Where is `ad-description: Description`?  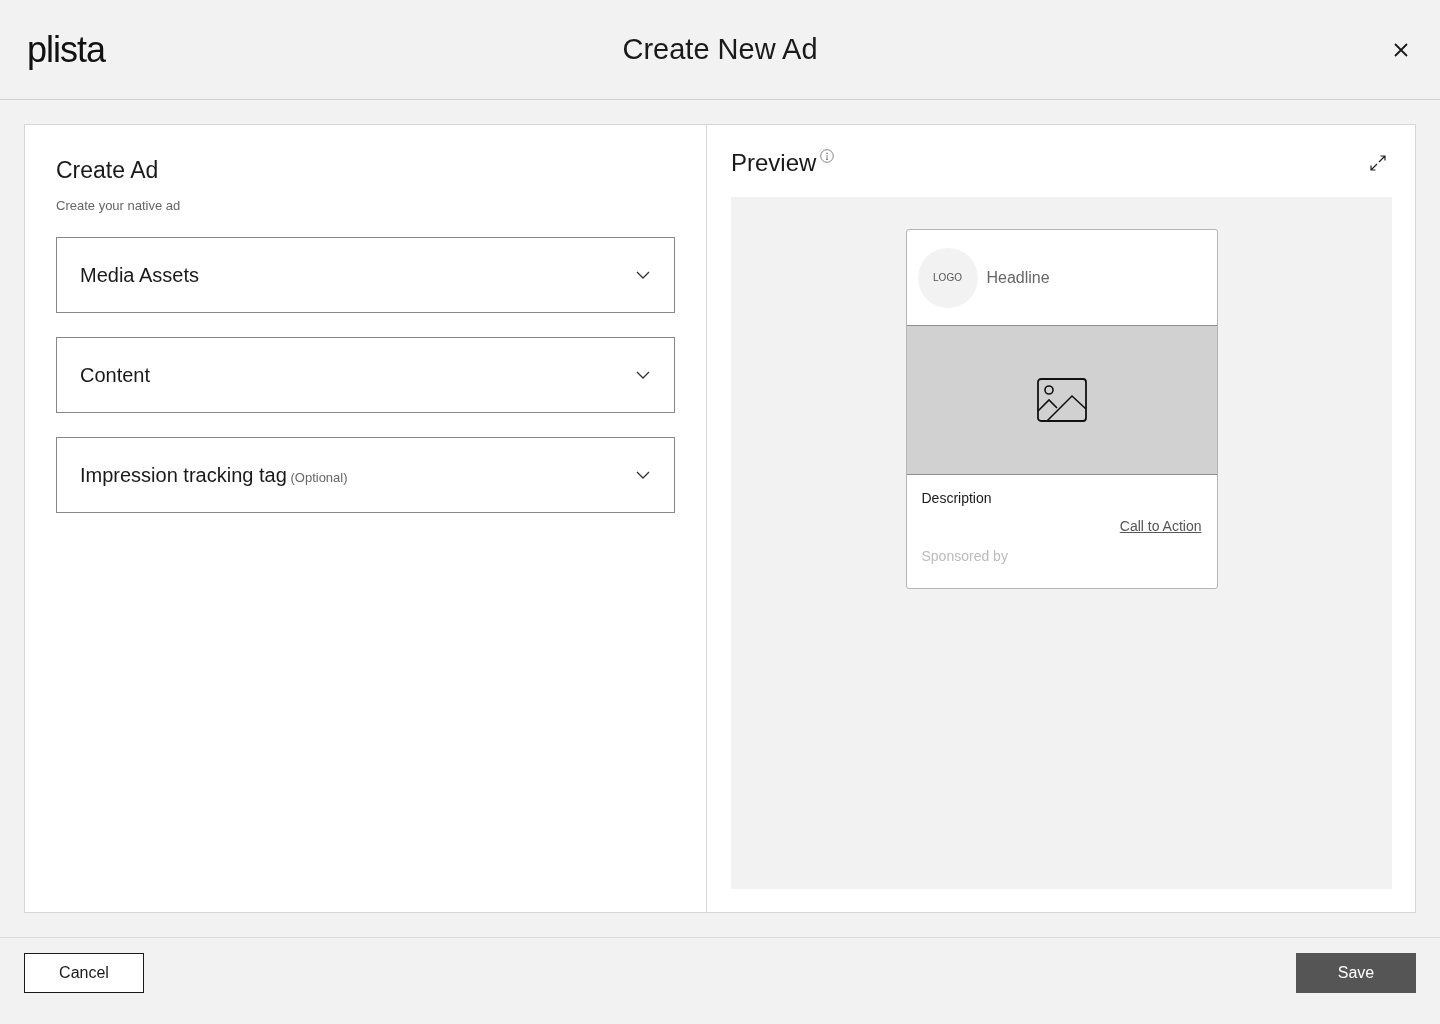 ad-description: Description is located at coordinates (957, 498).